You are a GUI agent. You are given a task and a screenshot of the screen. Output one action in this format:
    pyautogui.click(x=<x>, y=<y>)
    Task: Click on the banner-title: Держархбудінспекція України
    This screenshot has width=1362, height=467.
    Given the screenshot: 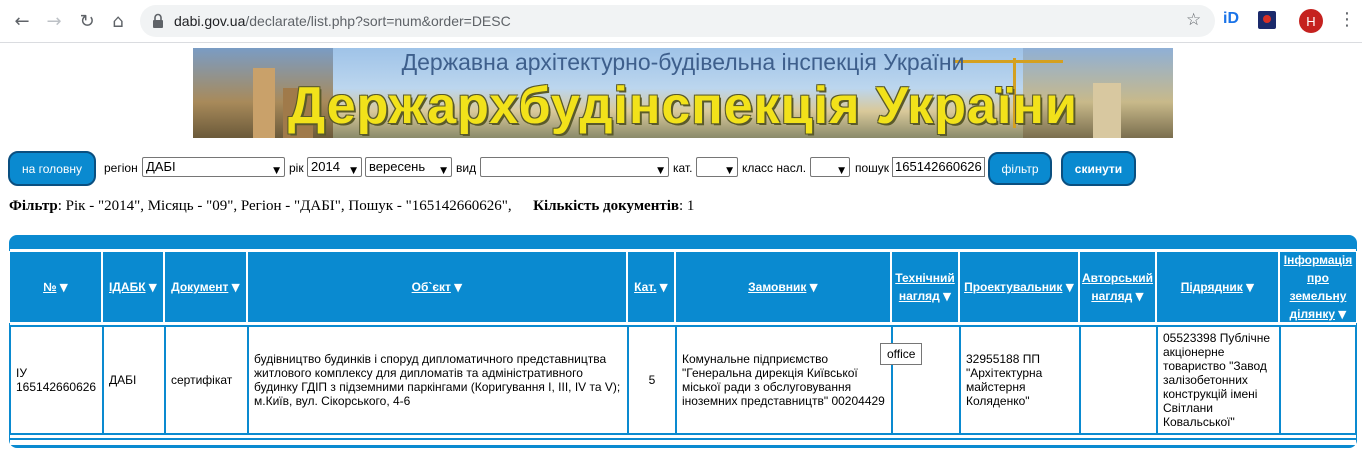 What is the action you would take?
    pyautogui.click(x=683, y=106)
    